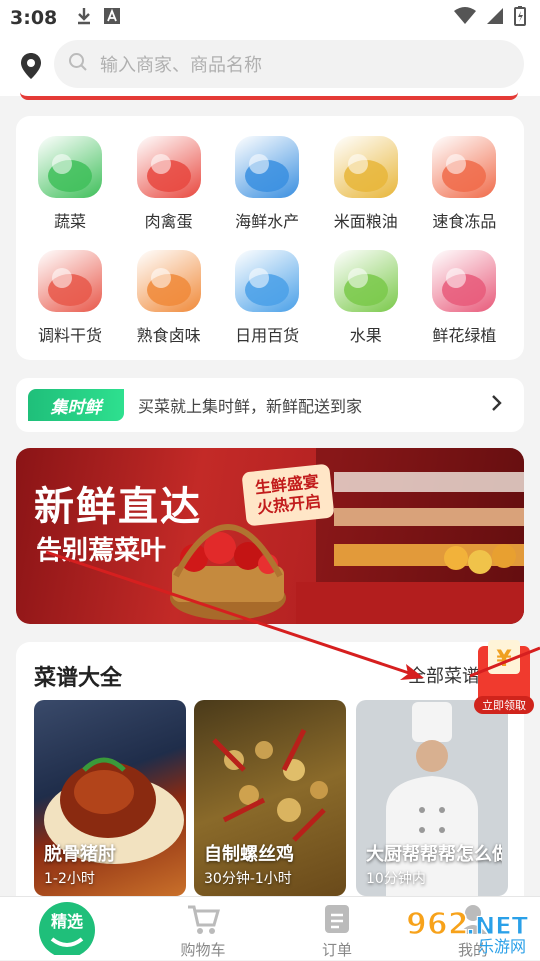  What do you see at coordinates (248, 879) in the screenshot?
I see `recipe-time: 30分钟-1小时` at bounding box center [248, 879].